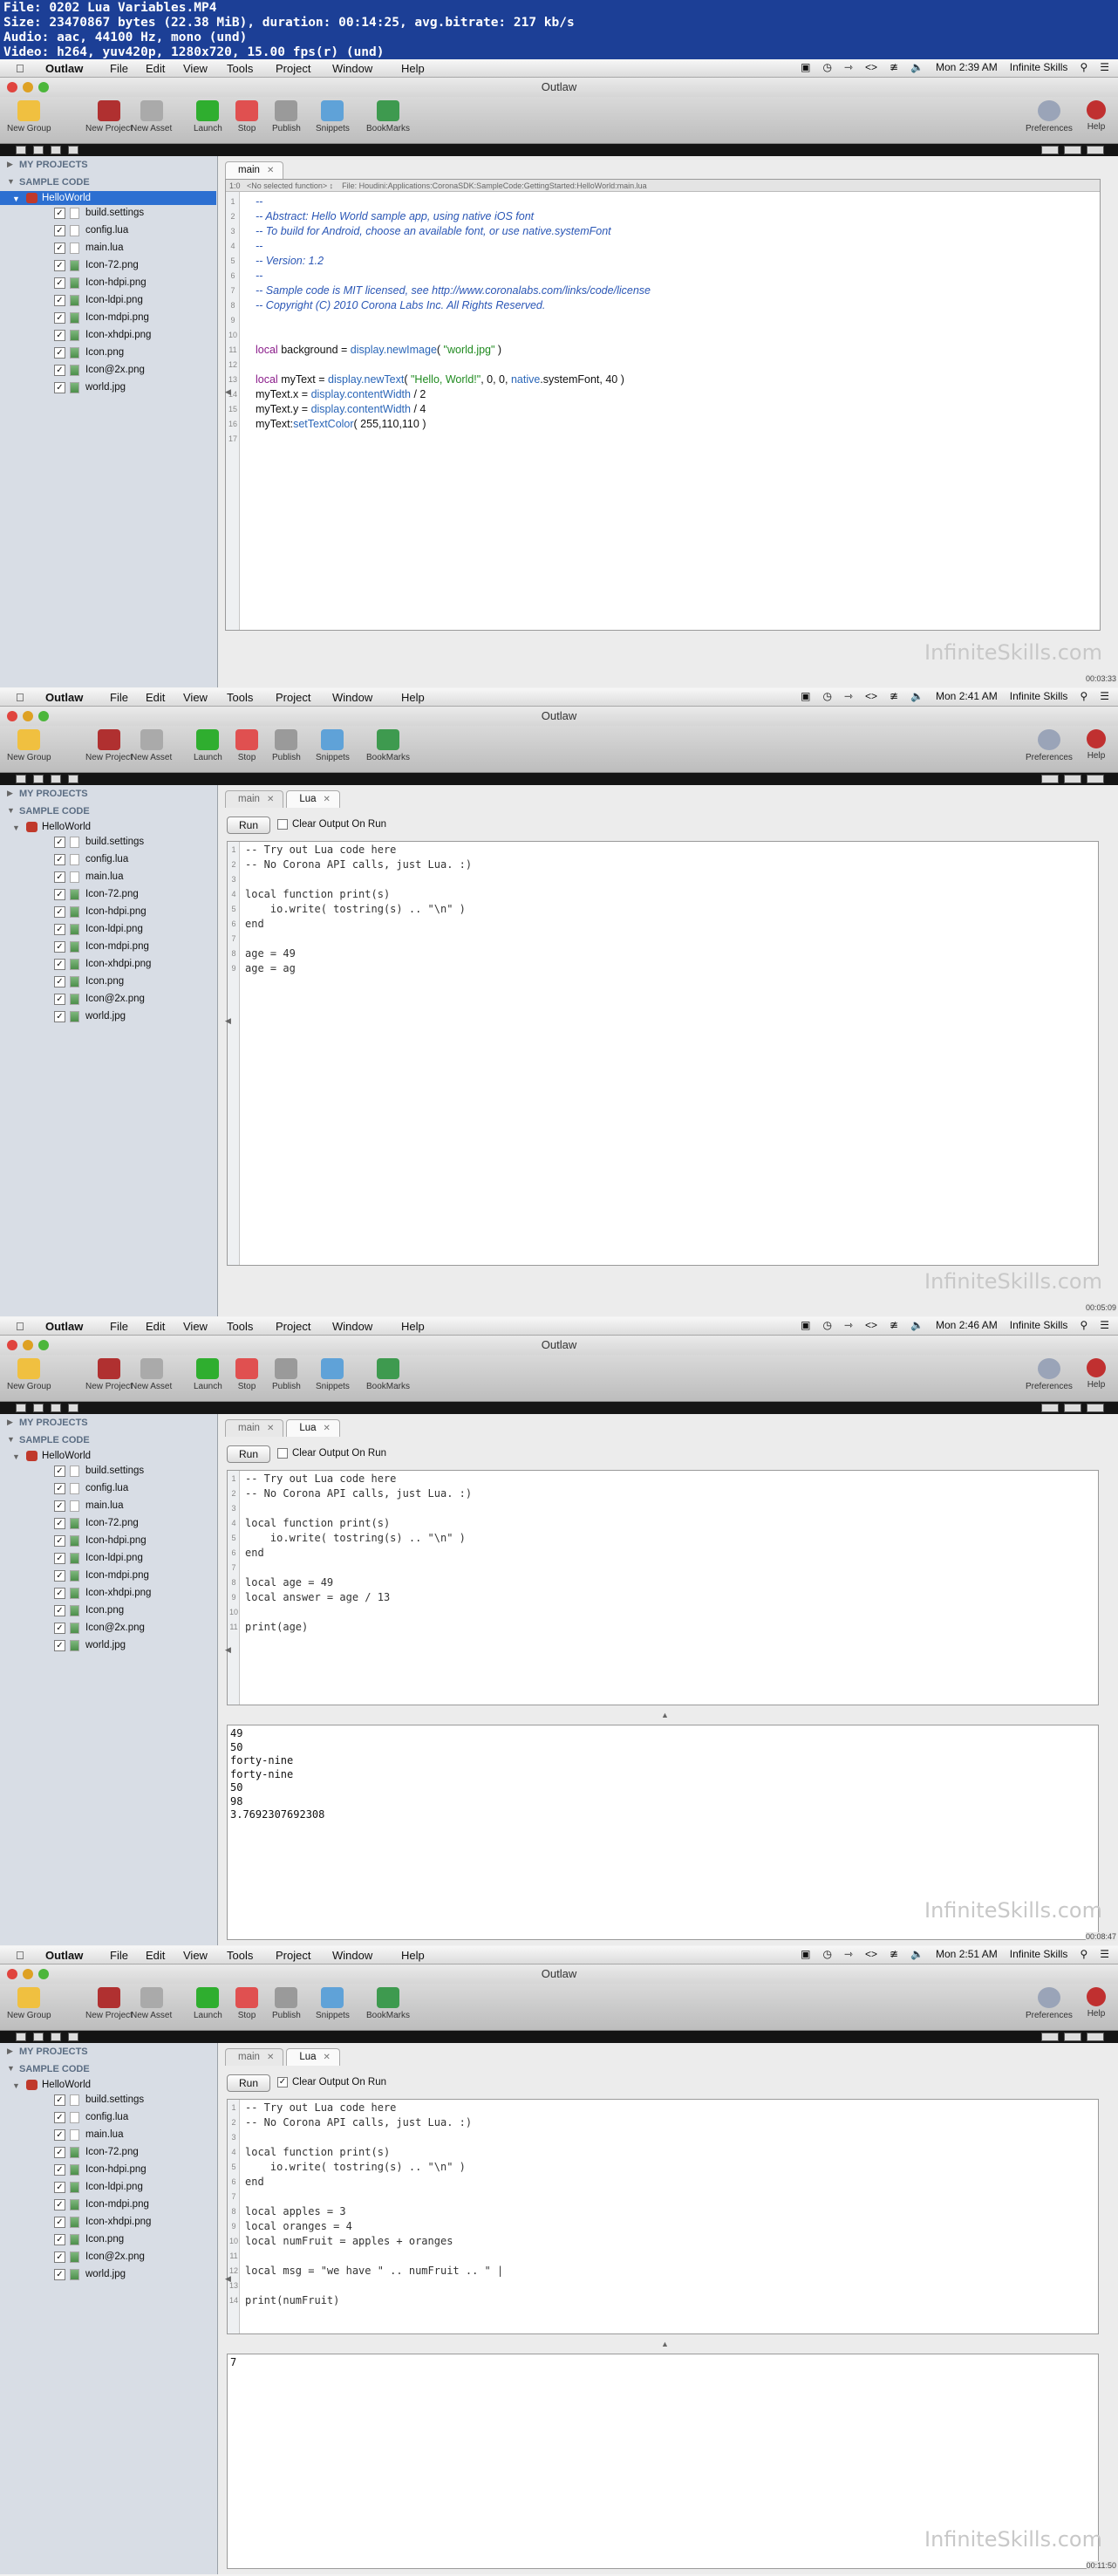  Describe the element at coordinates (665, 2344) in the screenshot. I see `split-resize-handle: ▲` at that location.